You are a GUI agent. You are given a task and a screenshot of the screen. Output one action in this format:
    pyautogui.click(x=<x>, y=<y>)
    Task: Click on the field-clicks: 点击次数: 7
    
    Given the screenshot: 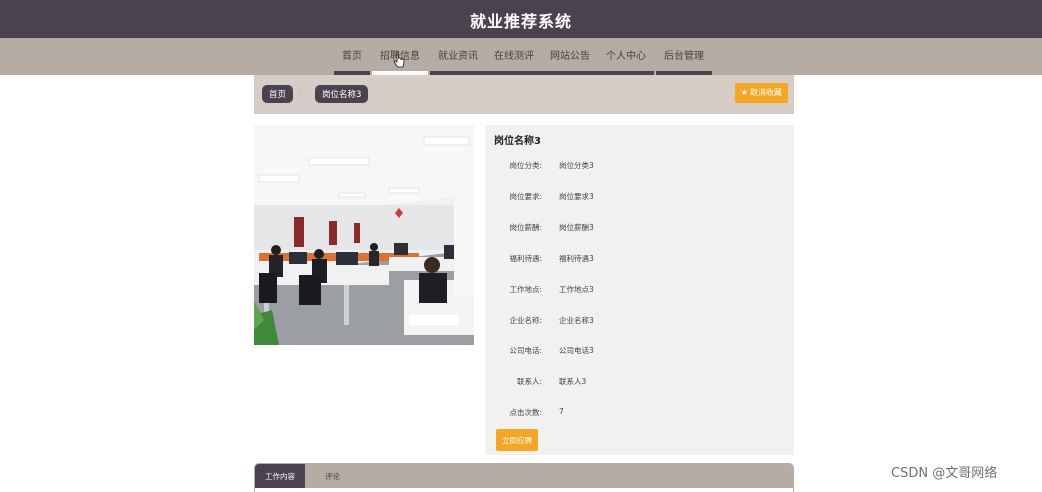 What is the action you would take?
    pyautogui.click(x=639, y=414)
    